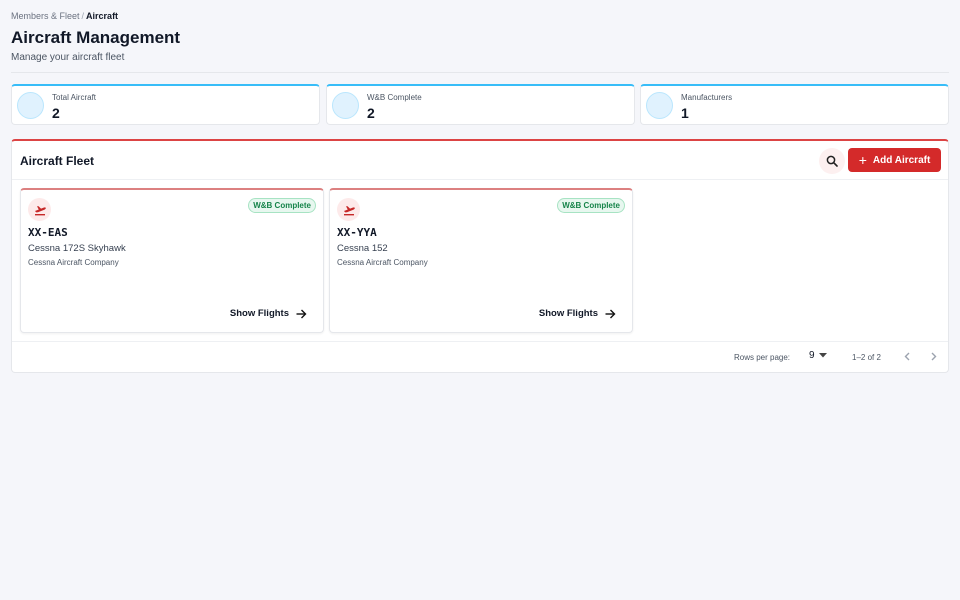 The height and width of the screenshot is (600, 960). Describe the element at coordinates (866, 357) in the screenshot. I see `page-range: 1–2 of 2` at that location.